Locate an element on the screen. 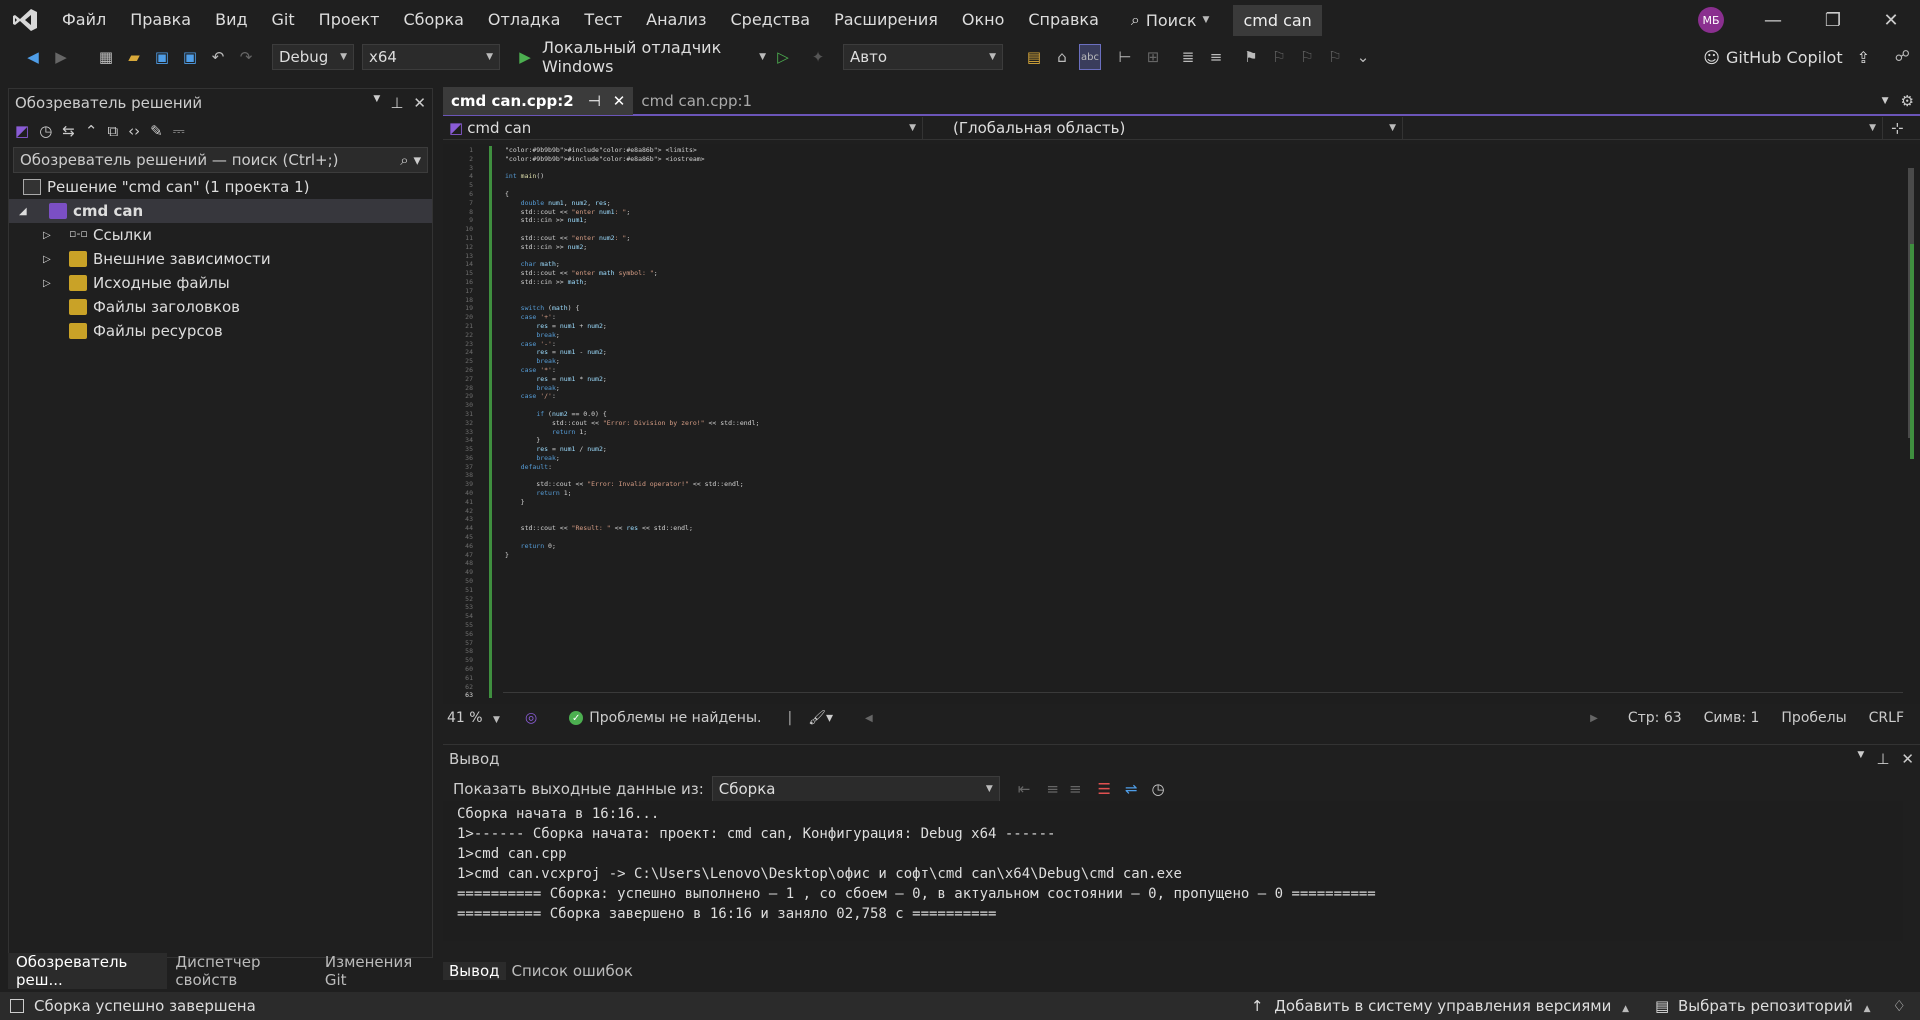  forward-icon: ▶ is located at coordinates (61, 57).